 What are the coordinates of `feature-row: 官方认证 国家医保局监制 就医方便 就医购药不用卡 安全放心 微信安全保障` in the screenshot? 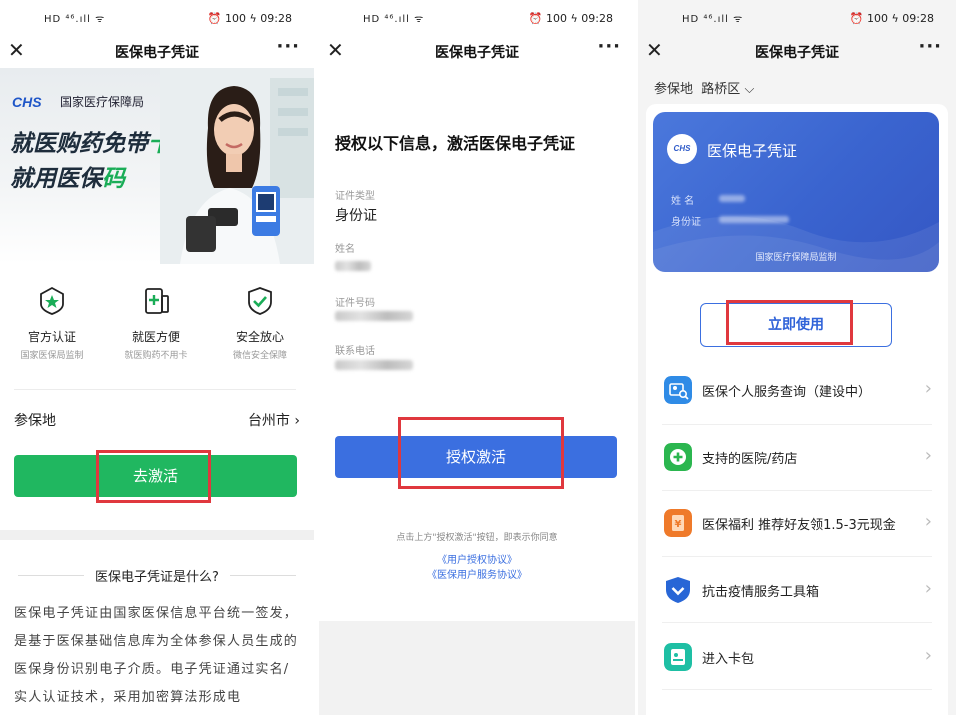 It's located at (157, 325).